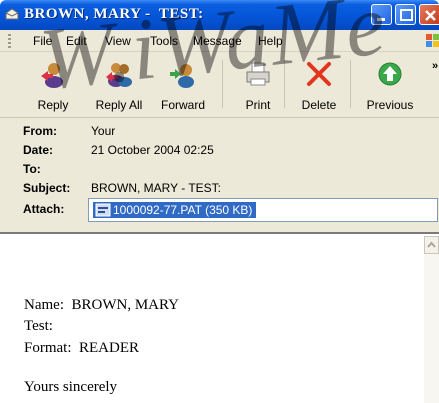  Describe the element at coordinates (38, 150) in the screenshot. I see `date-label: Date:` at that location.